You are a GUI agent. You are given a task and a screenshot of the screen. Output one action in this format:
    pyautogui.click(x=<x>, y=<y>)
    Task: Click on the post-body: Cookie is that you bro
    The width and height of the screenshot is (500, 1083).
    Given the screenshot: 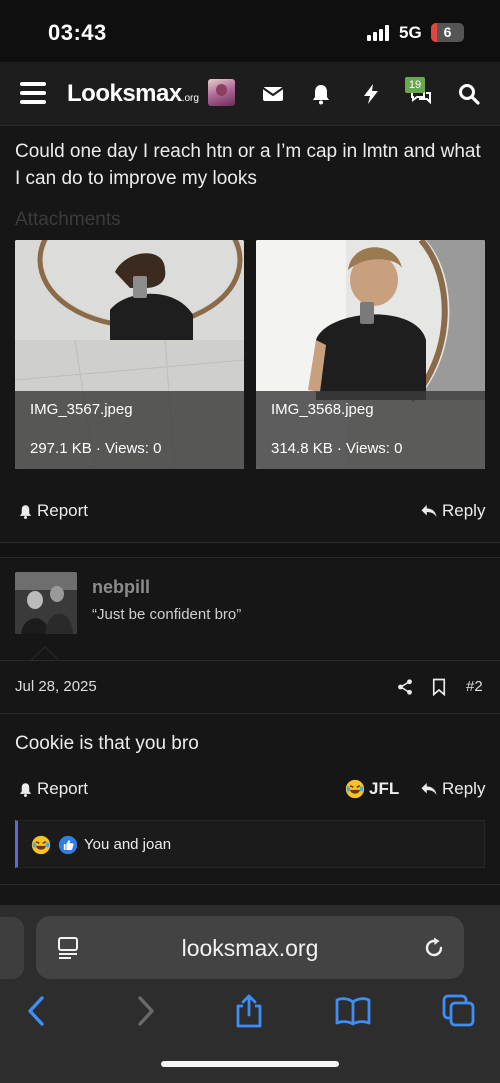 What is the action you would take?
    pyautogui.click(x=107, y=743)
    